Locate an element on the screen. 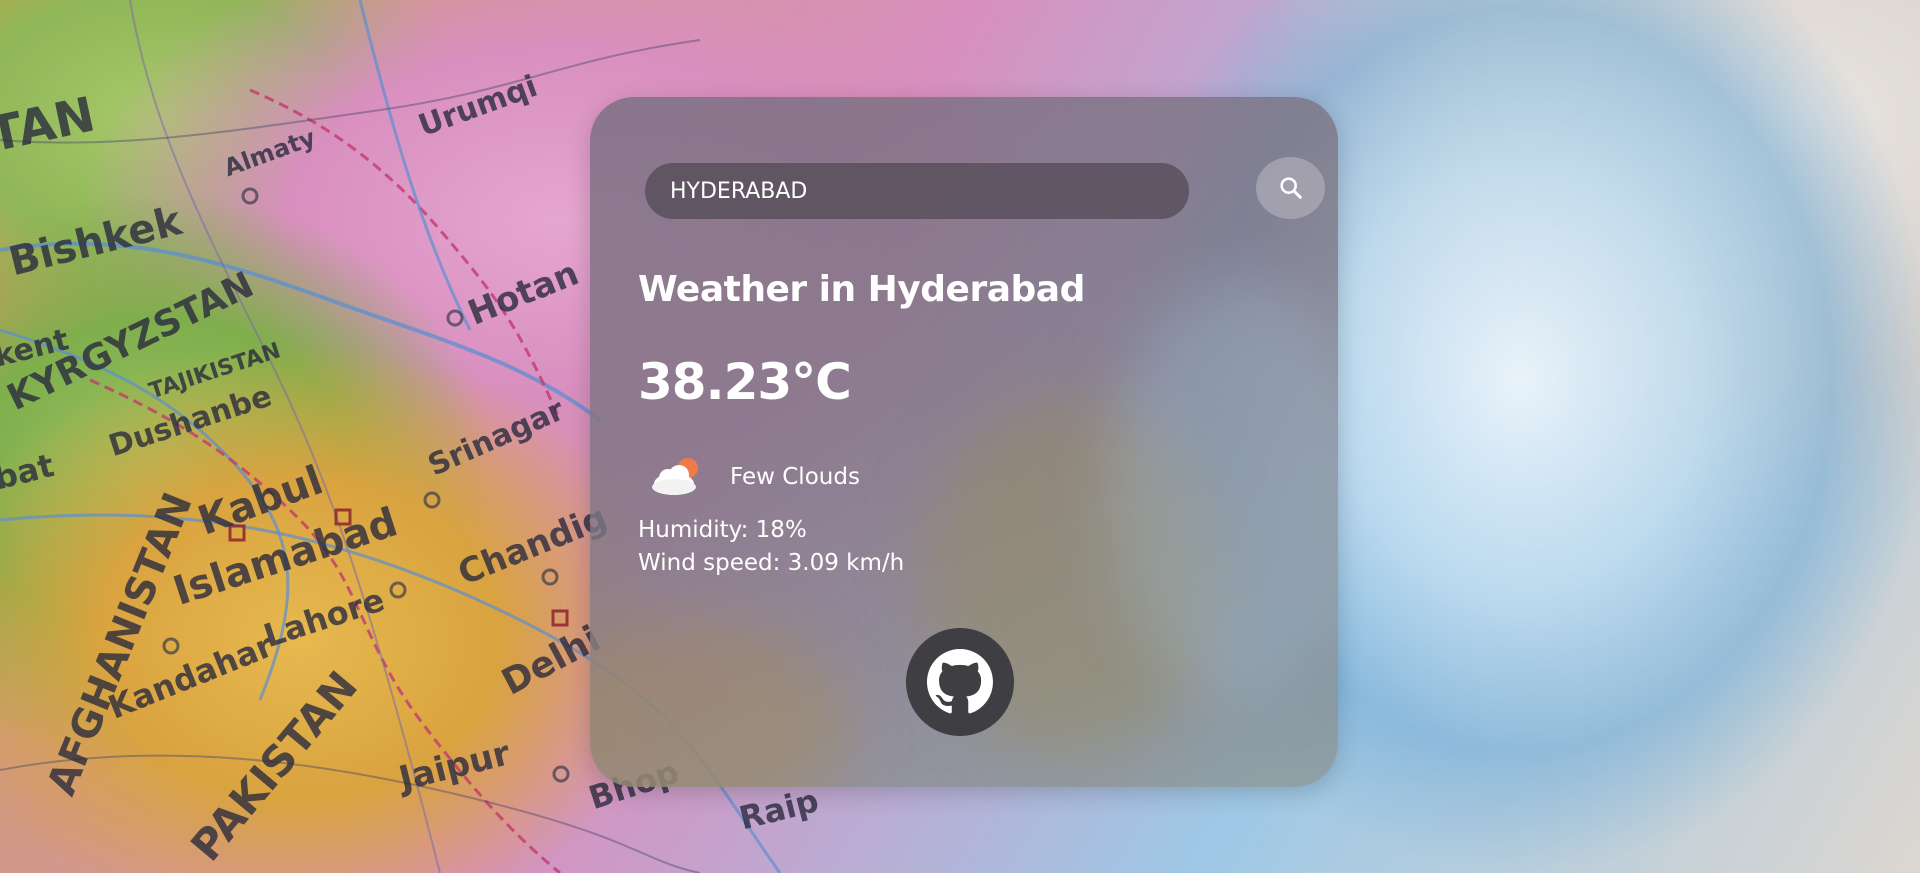  condition-label: Few Clouds is located at coordinates (795, 477).